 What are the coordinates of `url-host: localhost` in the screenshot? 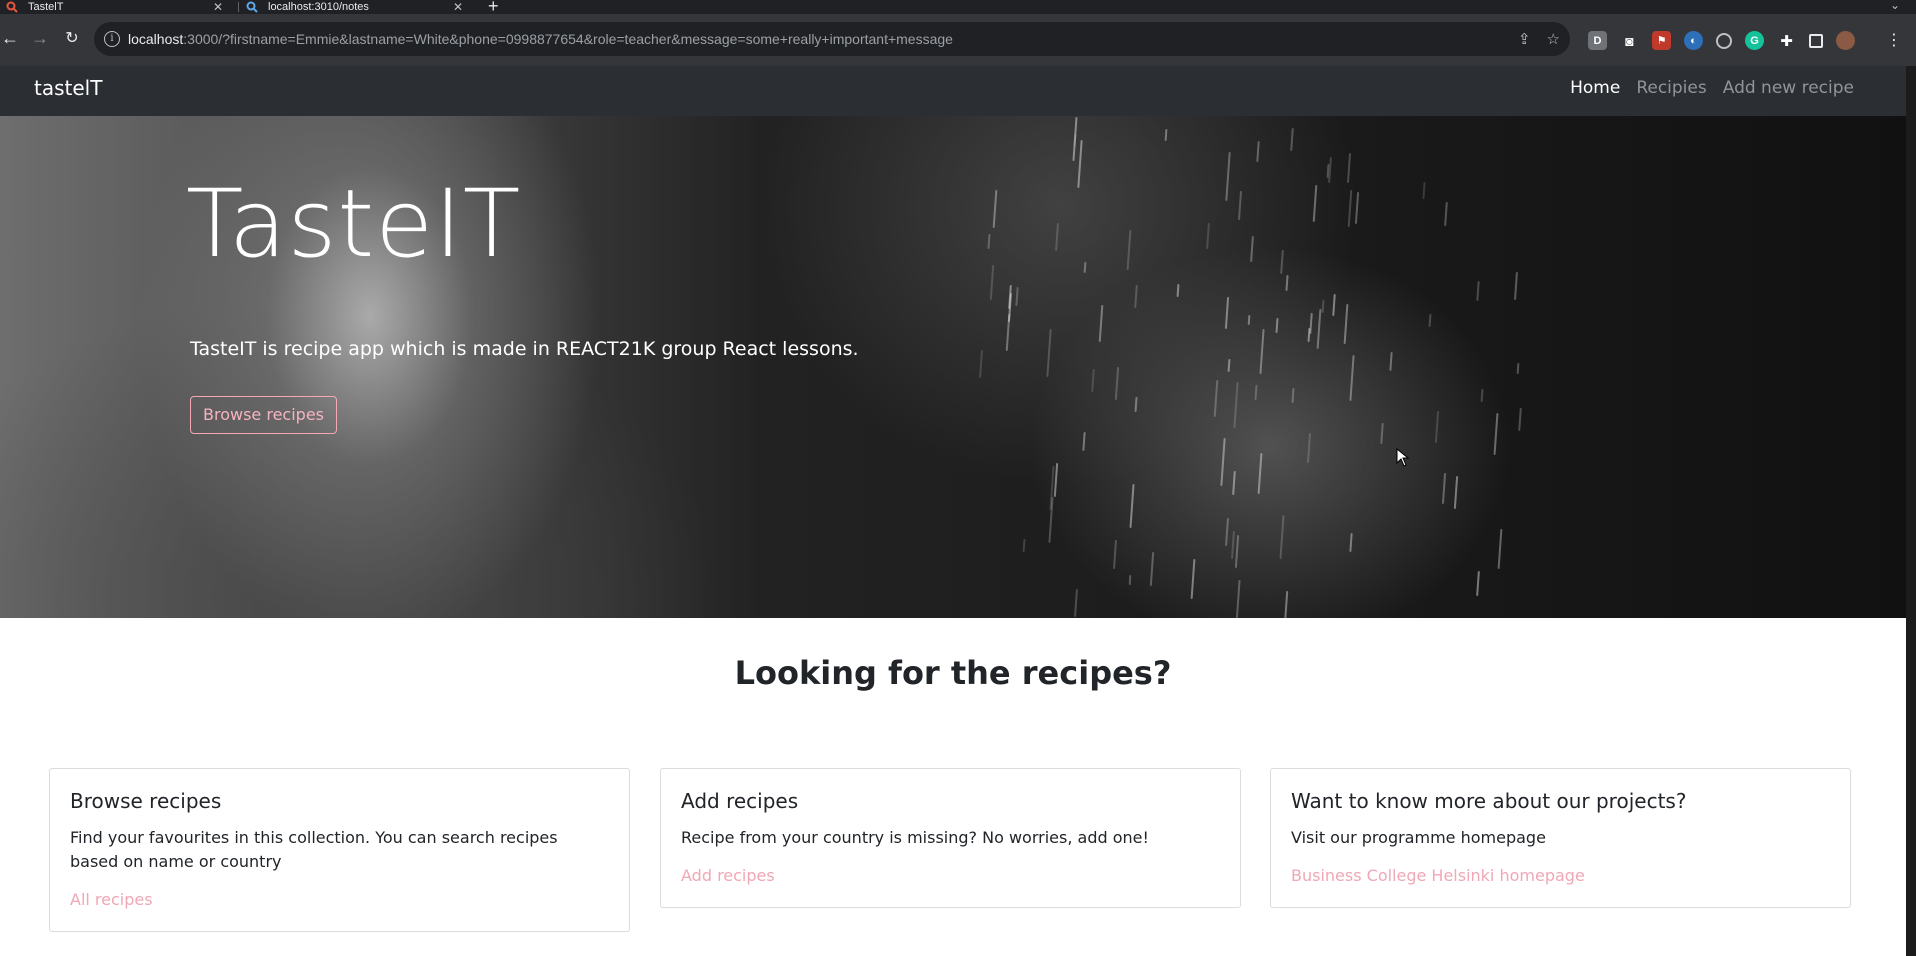 It's located at (156, 39).